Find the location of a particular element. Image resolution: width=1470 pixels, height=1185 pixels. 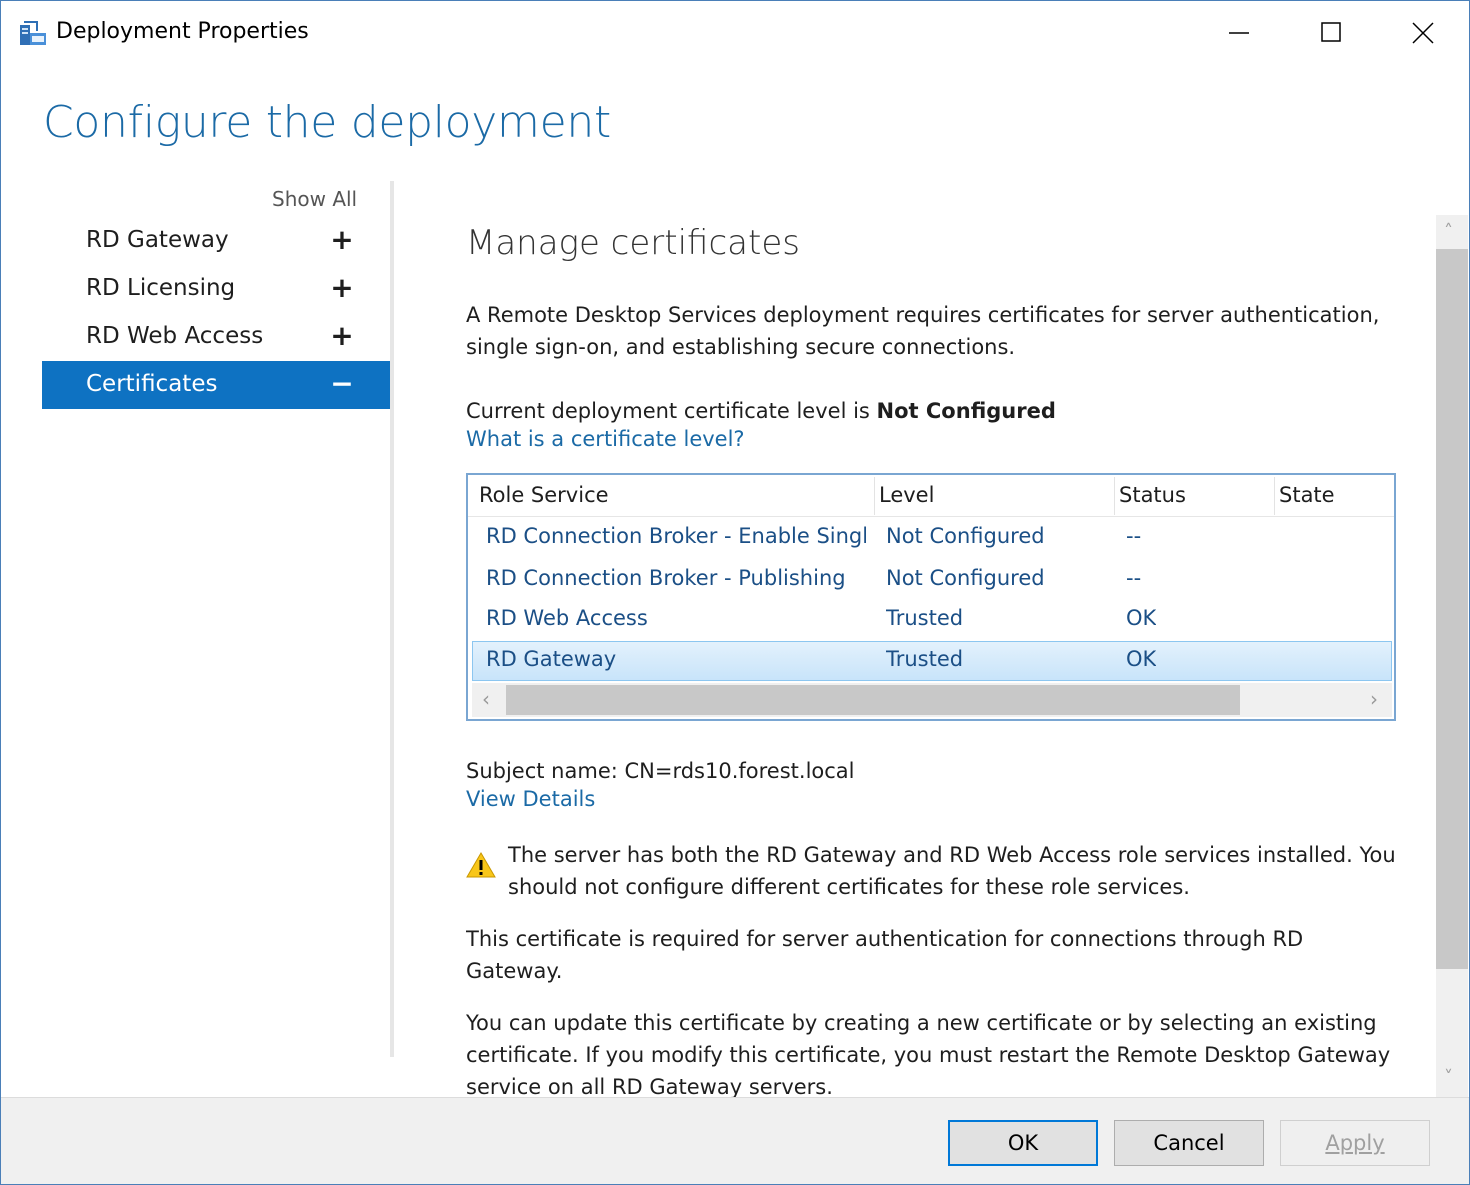

certificate-level-prefix: Current deployment certificate level is is located at coordinates (671, 411).